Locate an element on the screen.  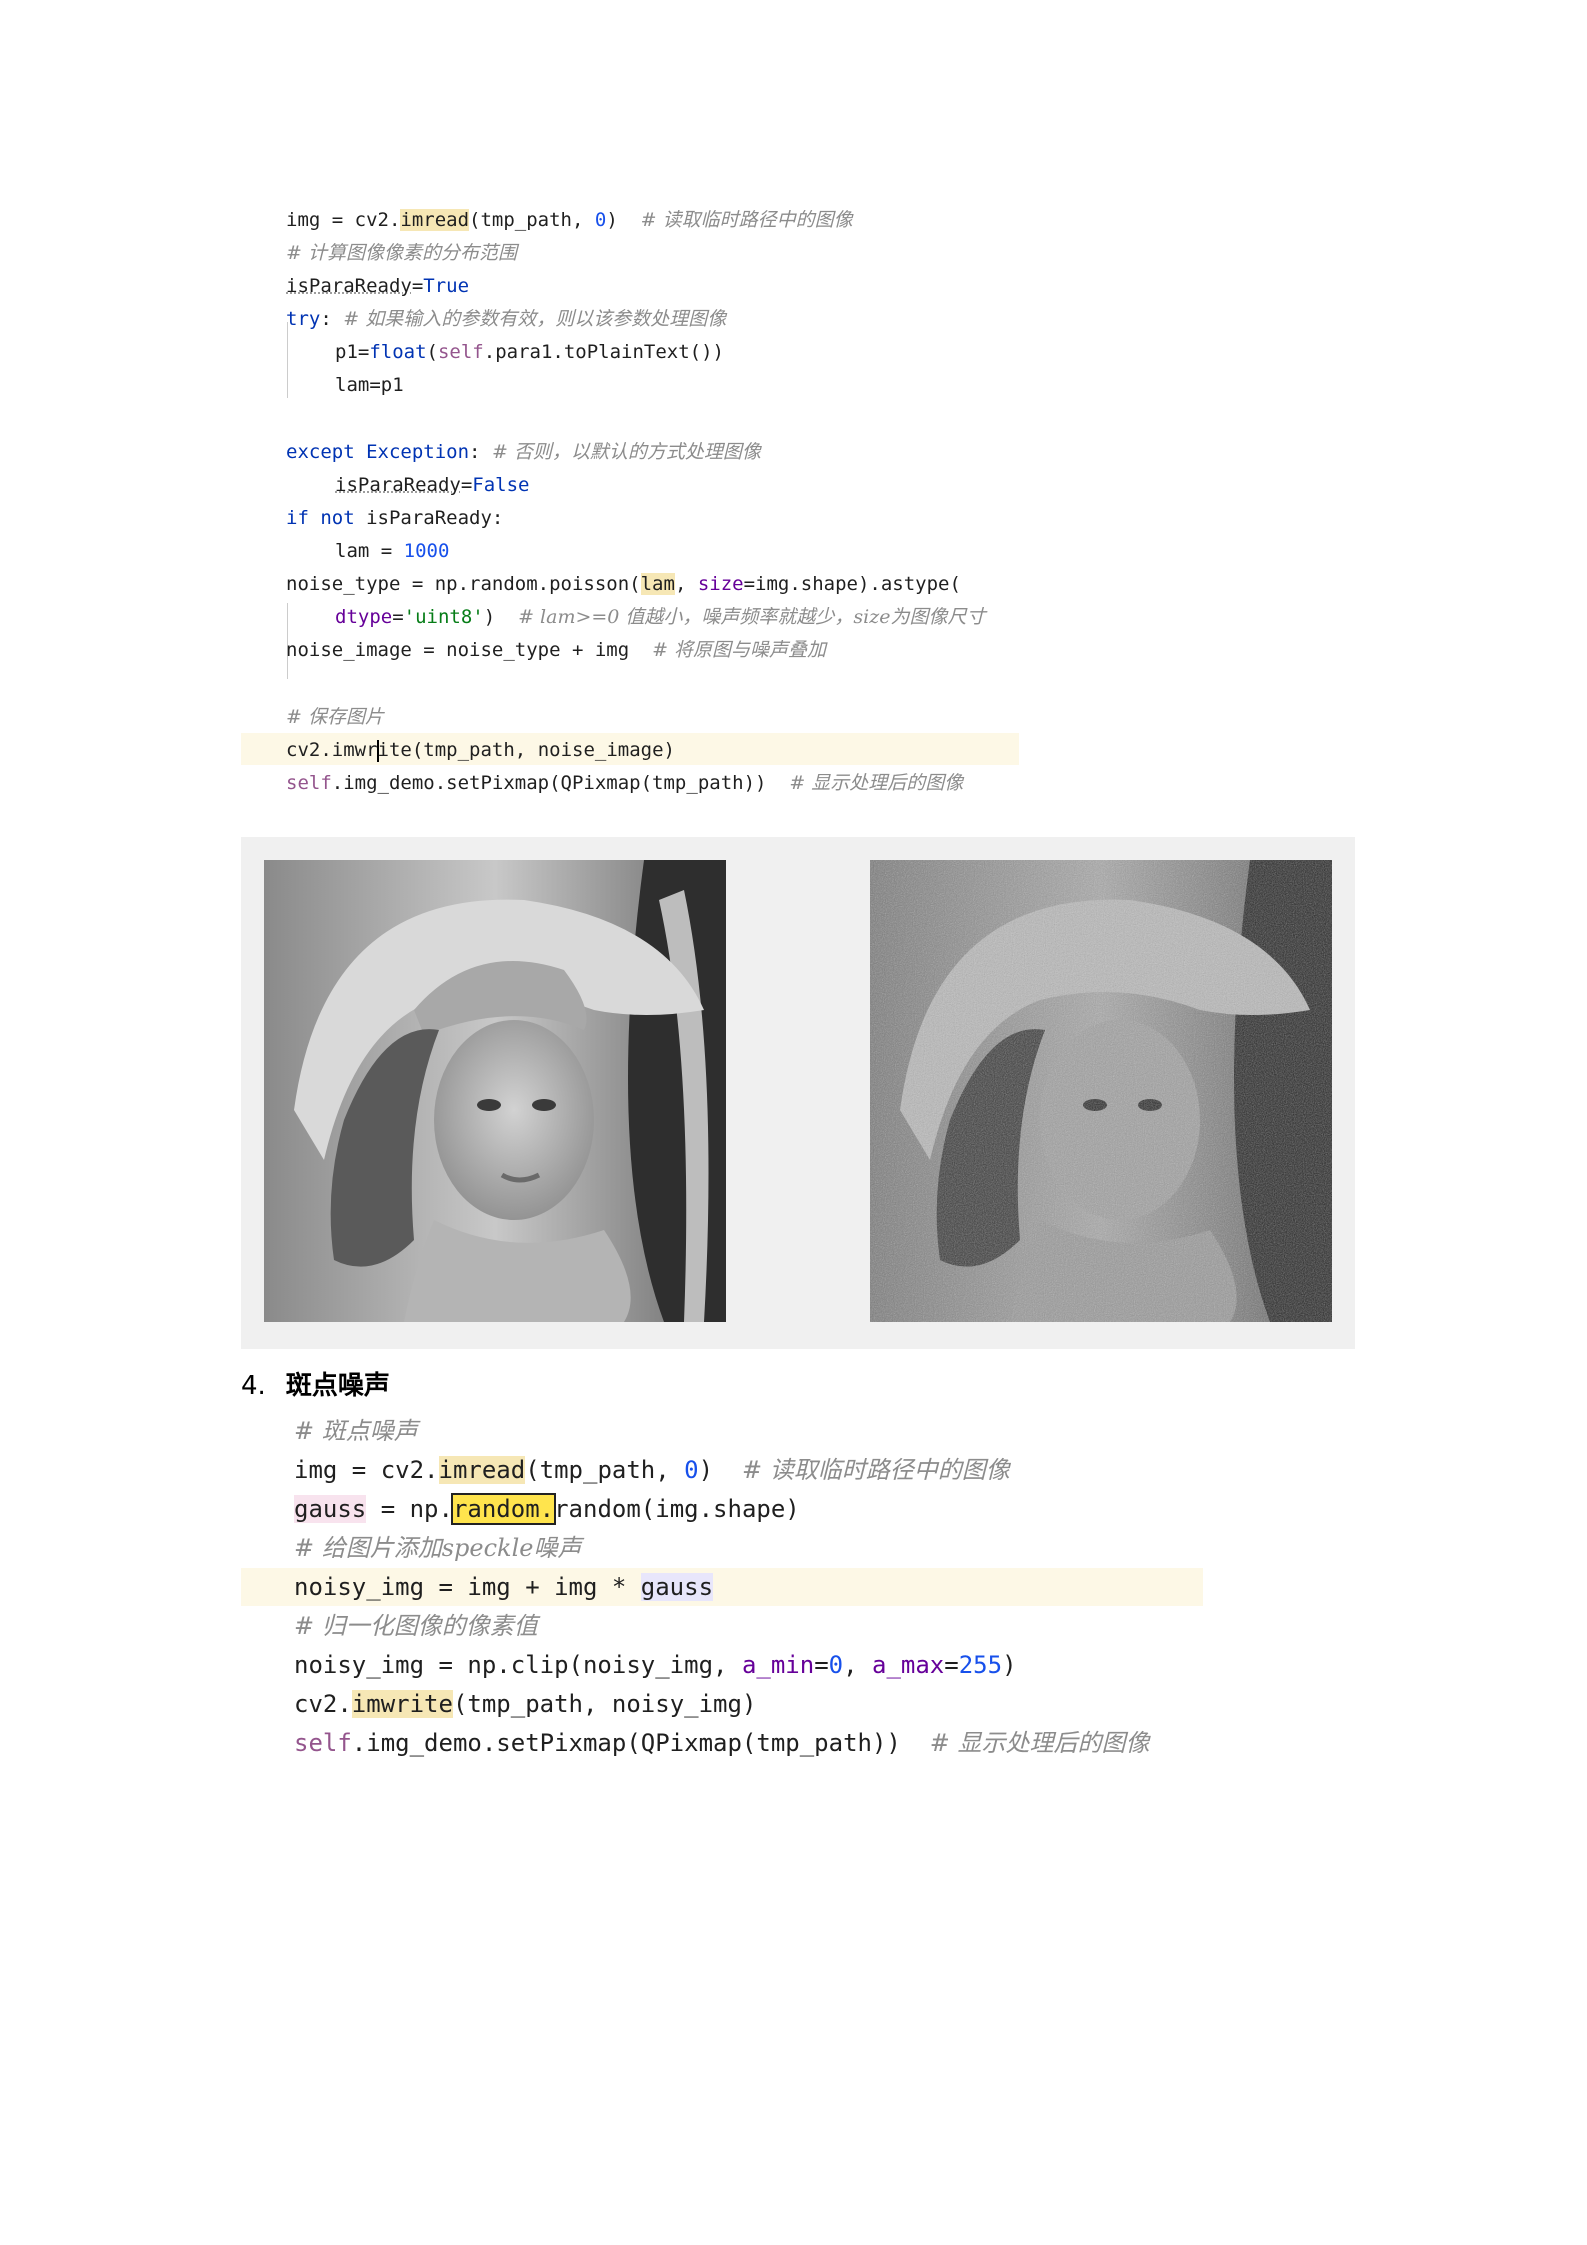
code-comment: # 计算图像像素的分布范围 is located at coordinates (401, 253).